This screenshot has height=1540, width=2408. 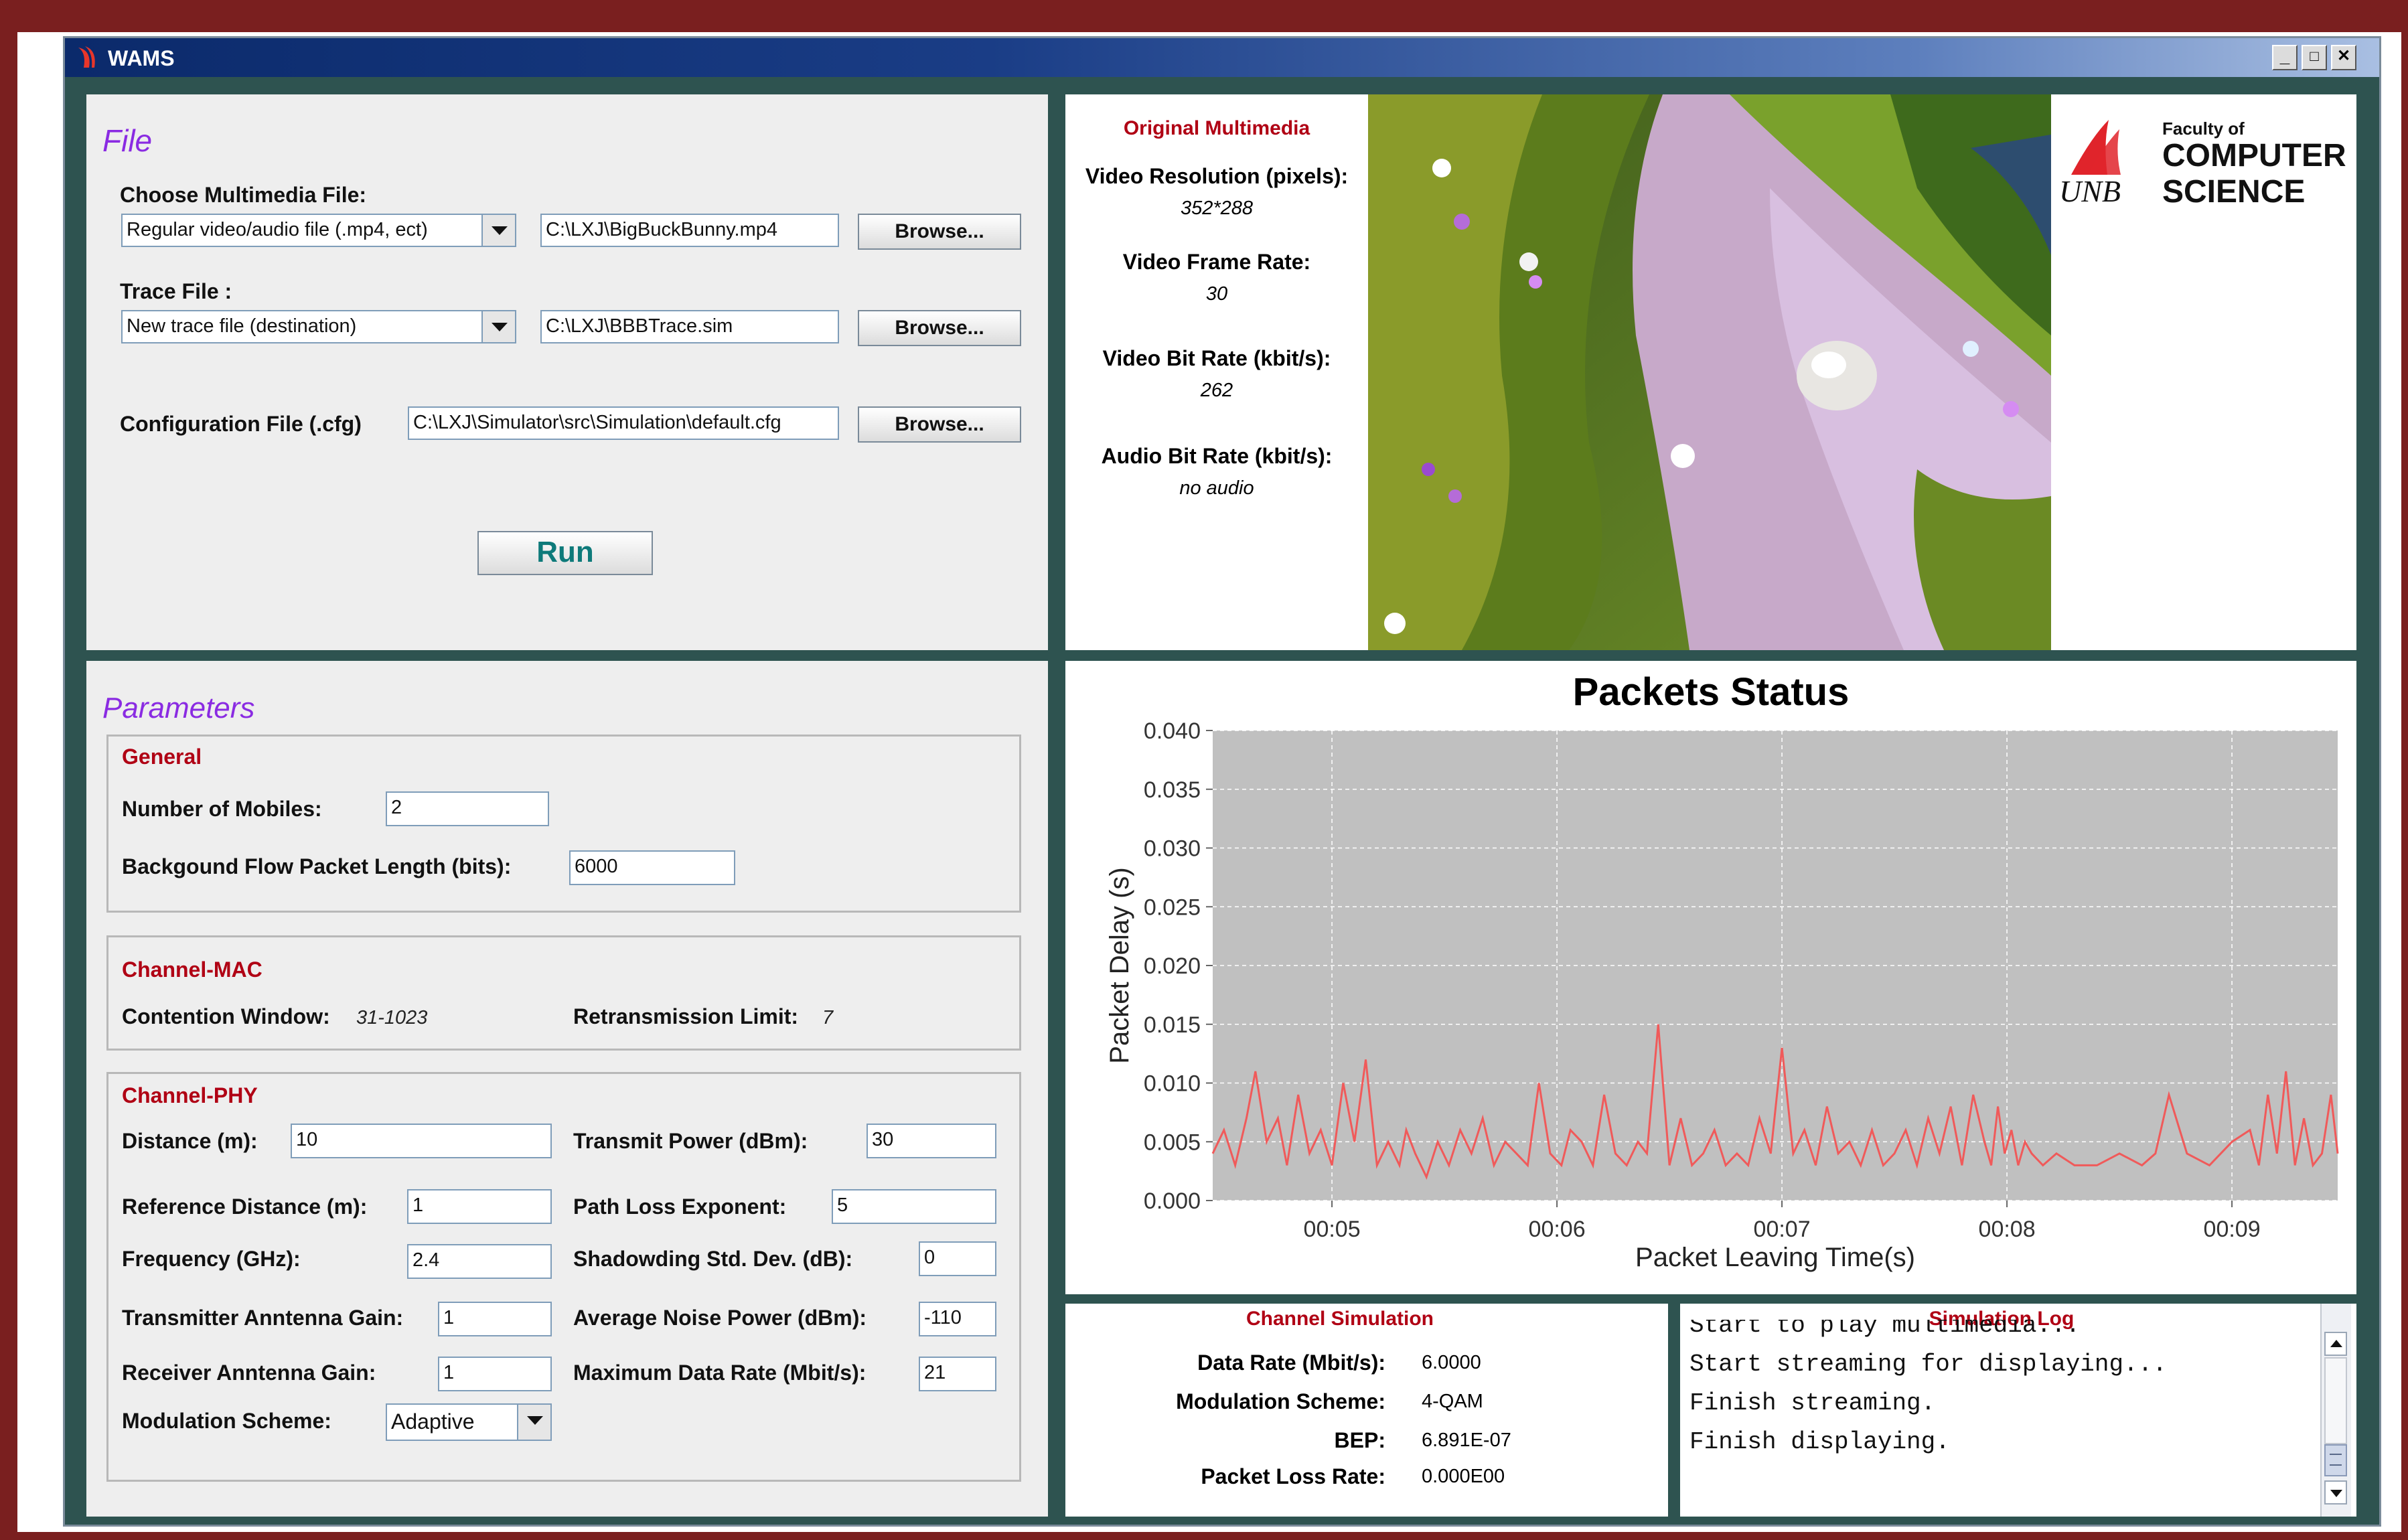 I want to click on bep-value: 6.891E-07, so click(x=1466, y=1440).